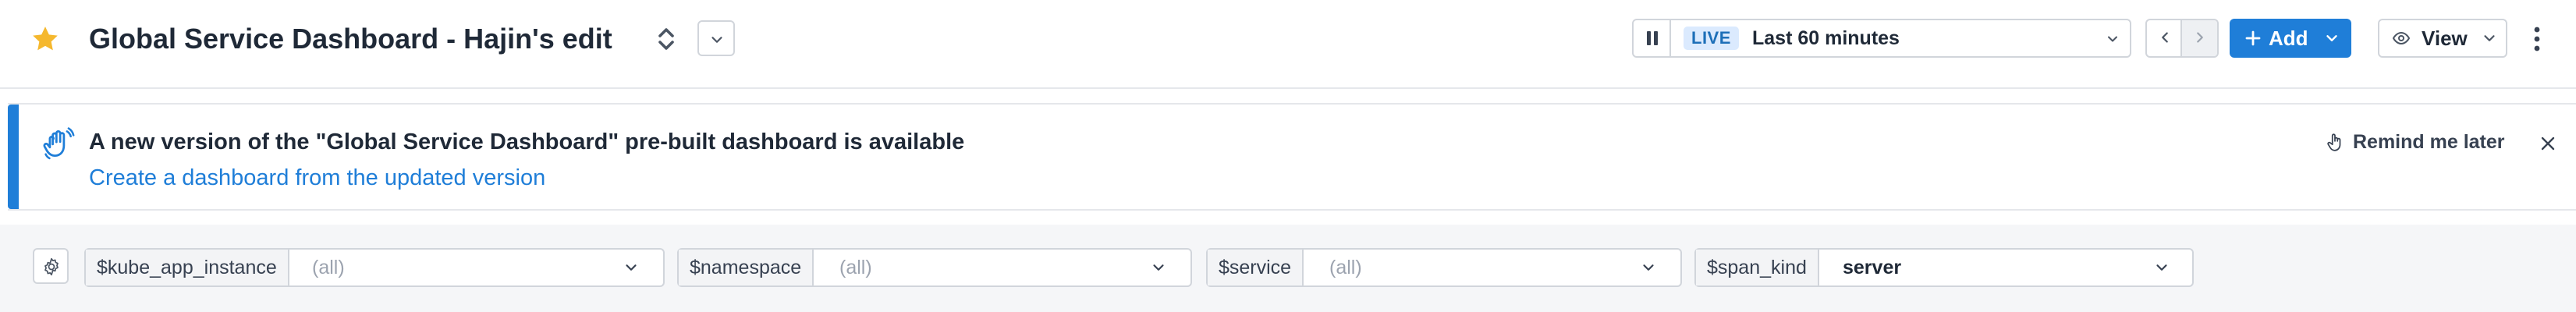 This screenshot has width=2576, height=312. Describe the element at coordinates (2548, 143) in the screenshot. I see `close-icon` at that location.